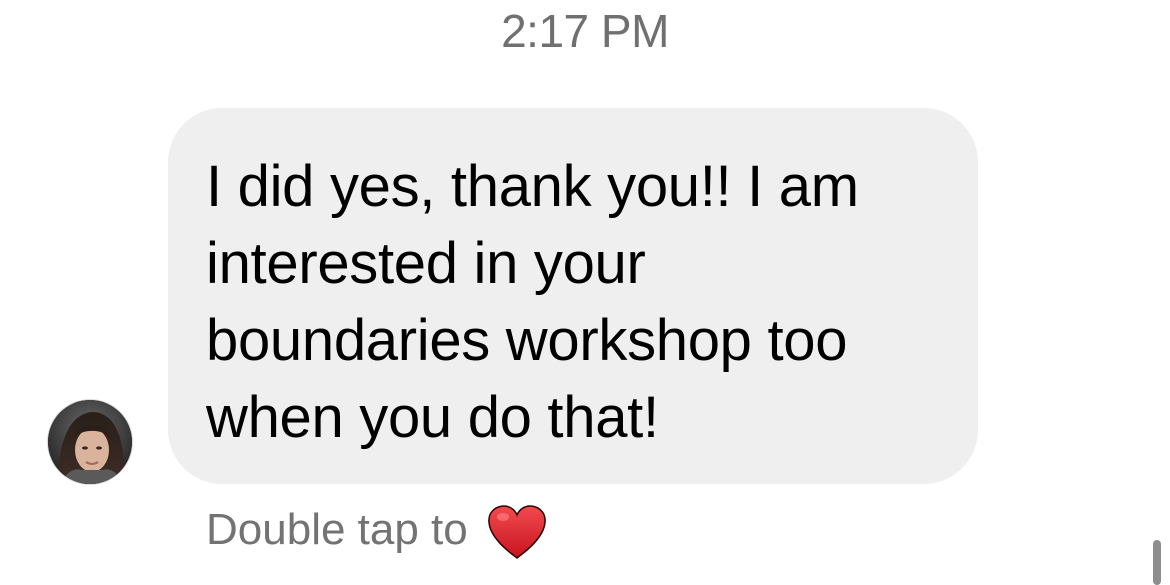 Image resolution: width=1170 pixels, height=585 pixels. What do you see at coordinates (337, 529) in the screenshot?
I see `double-tap-label: Double tap to` at bounding box center [337, 529].